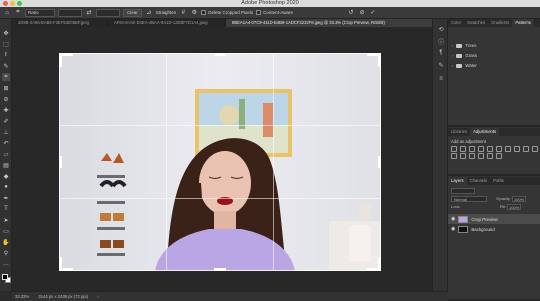 This screenshot has width=540, height=301. I want to click on blend-mode-dropdown: Normal, so click(469, 199).